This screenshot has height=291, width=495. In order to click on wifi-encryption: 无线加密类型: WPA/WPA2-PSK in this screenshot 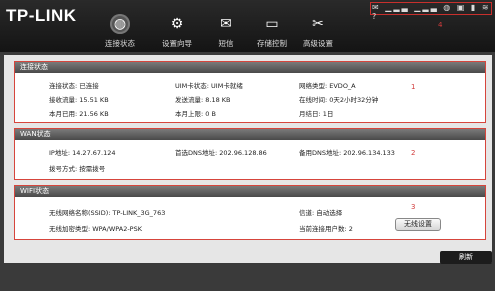, I will do `click(95, 229)`.